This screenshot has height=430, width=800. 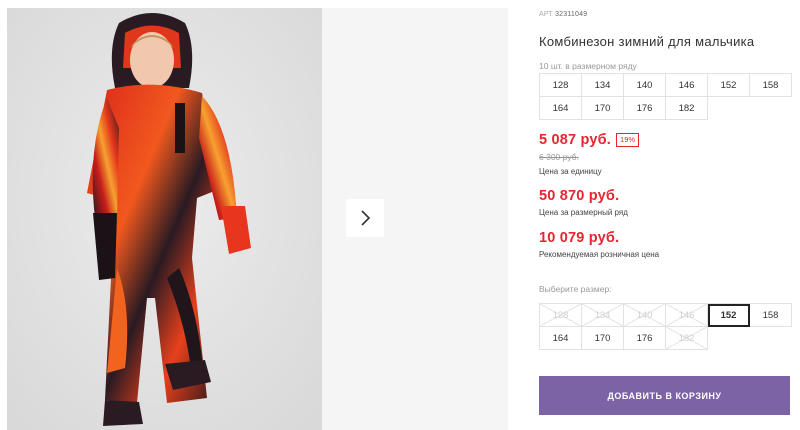 I want to click on discount-badge: 19%, so click(x=628, y=140).